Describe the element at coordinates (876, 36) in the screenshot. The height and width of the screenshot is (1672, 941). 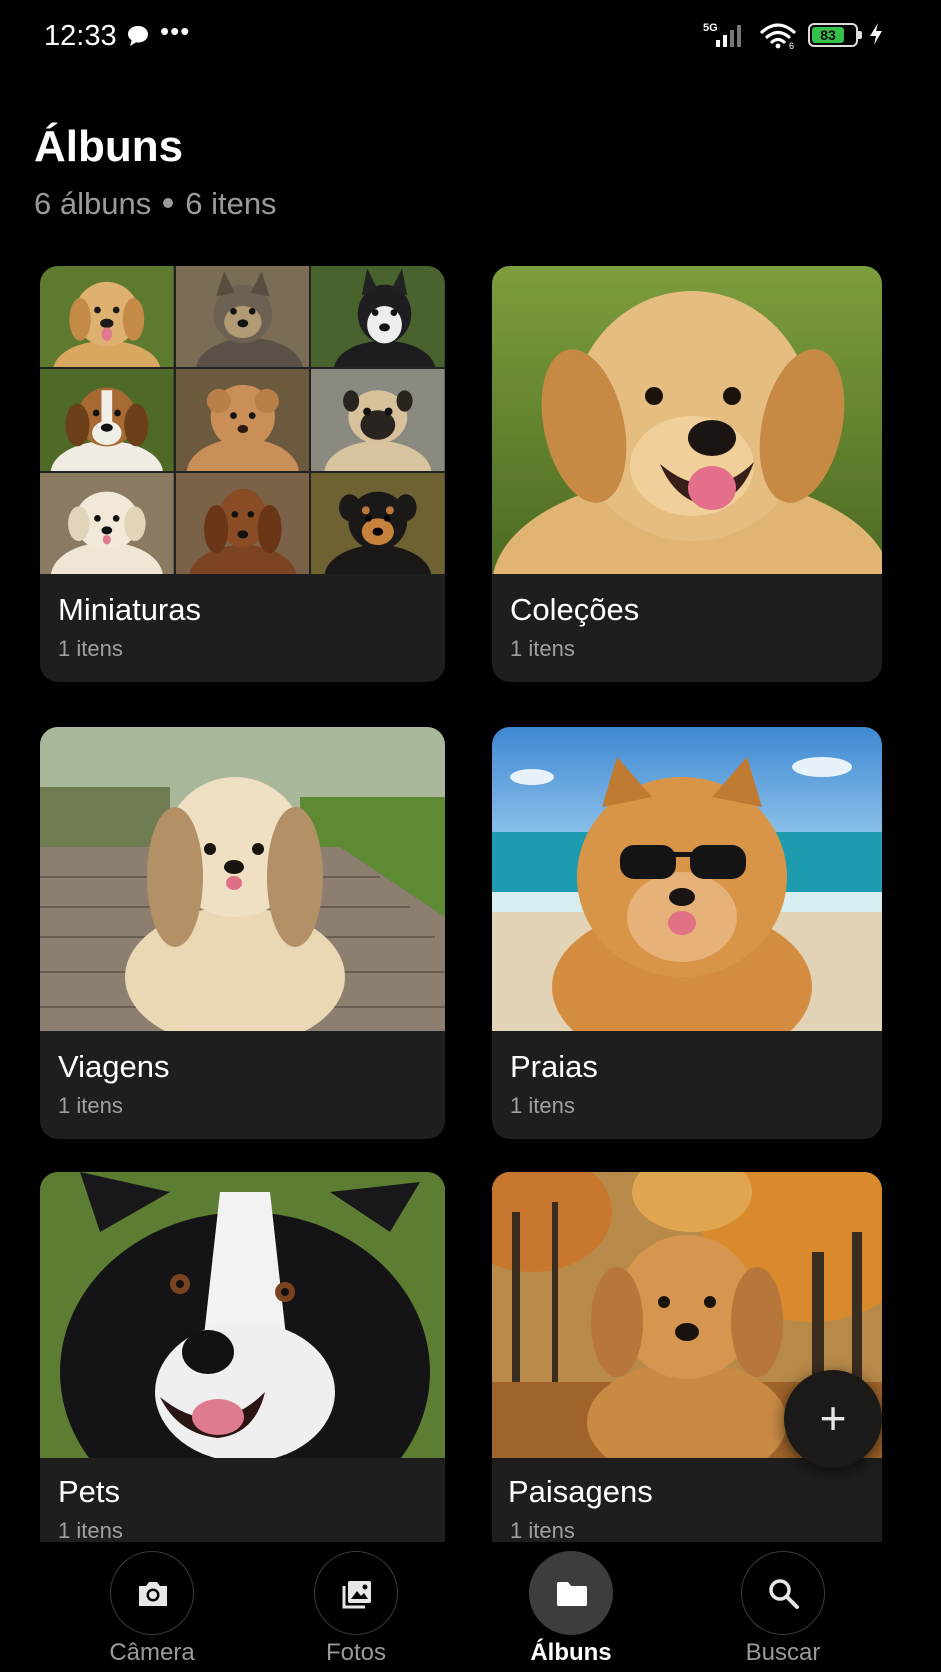
I see `charging-bolt-icon` at that location.